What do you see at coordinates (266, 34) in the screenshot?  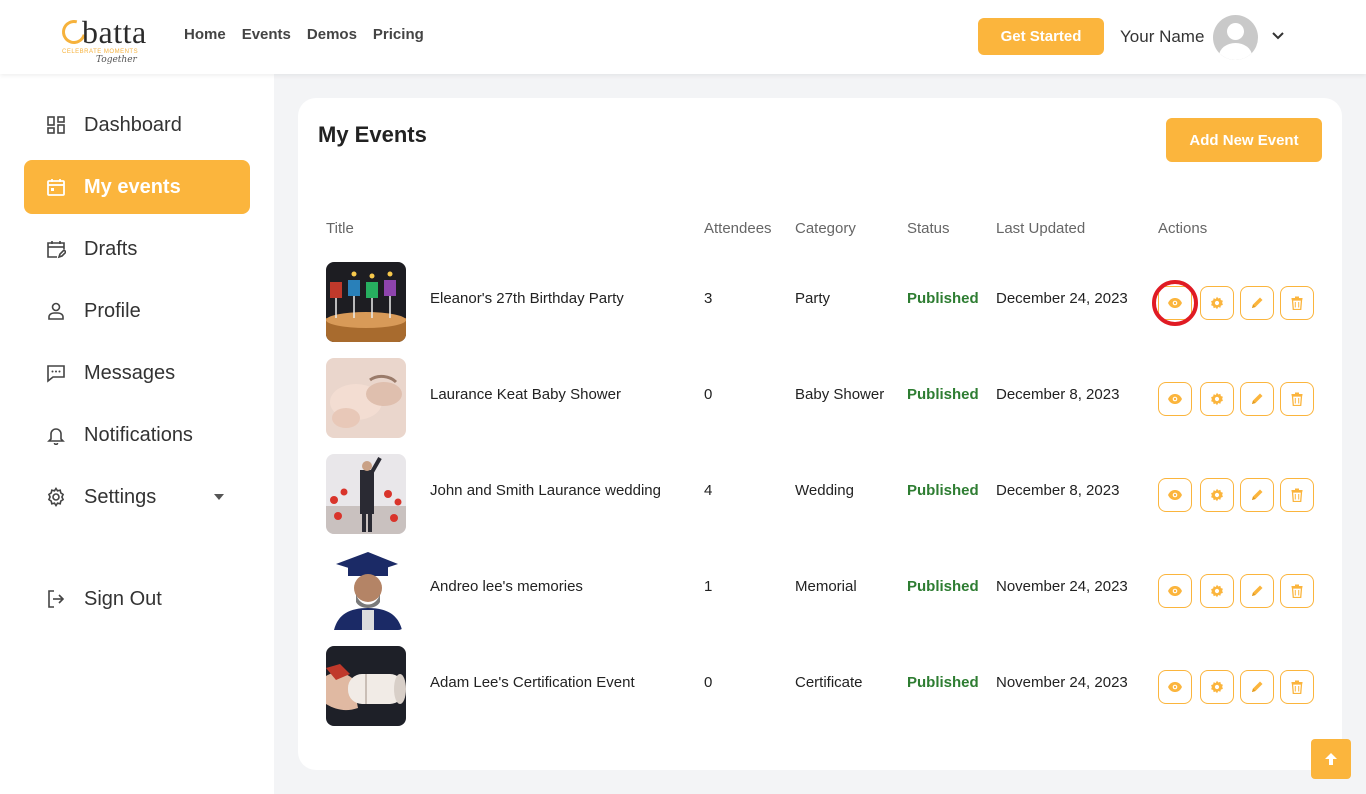 I see `nav-events: Events` at bounding box center [266, 34].